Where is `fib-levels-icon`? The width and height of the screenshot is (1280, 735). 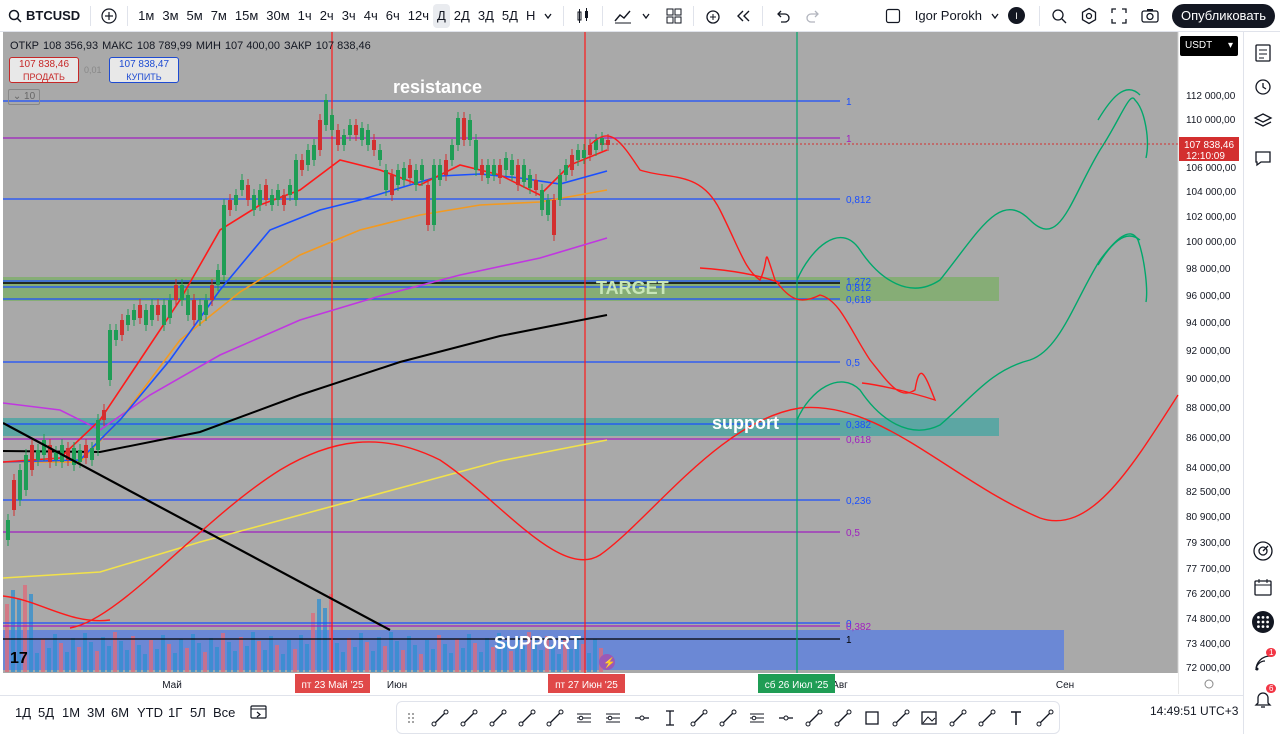 fib-levels-icon is located at coordinates (756, 717).